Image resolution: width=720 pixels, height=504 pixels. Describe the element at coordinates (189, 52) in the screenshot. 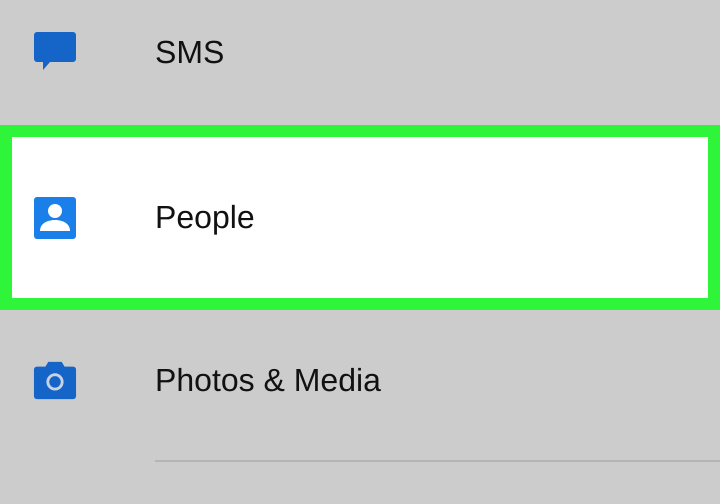

I see `item-label: SMS` at that location.